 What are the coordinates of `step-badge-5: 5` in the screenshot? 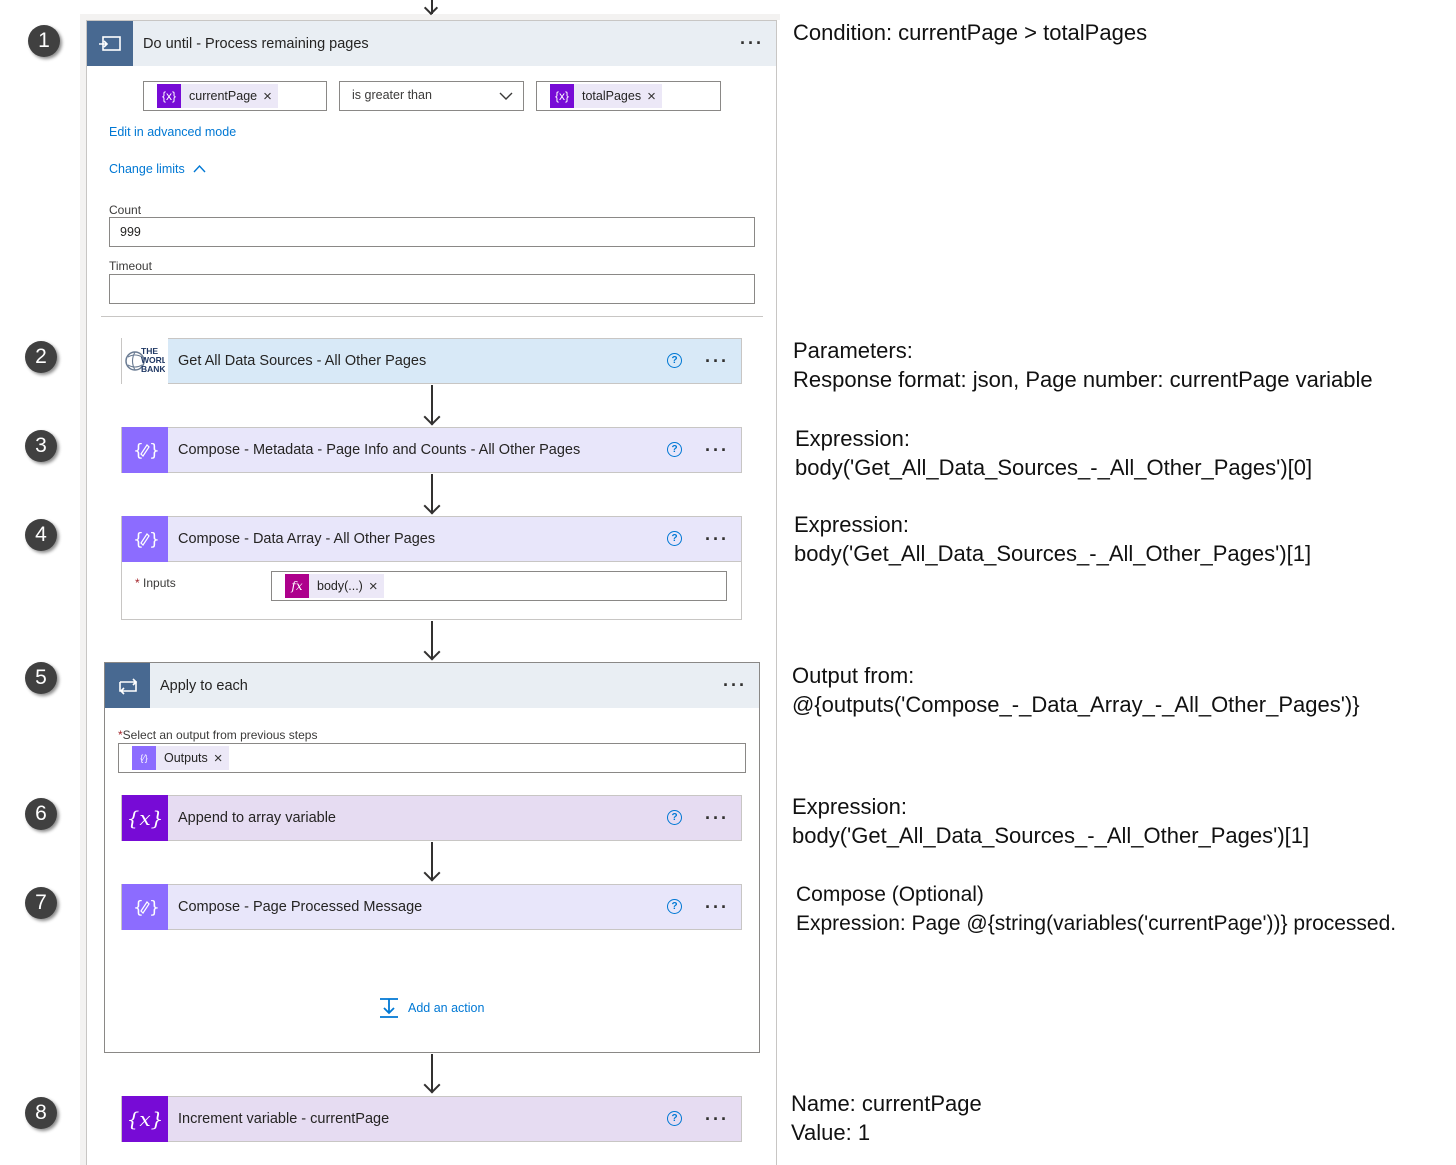 It's located at (41, 678).